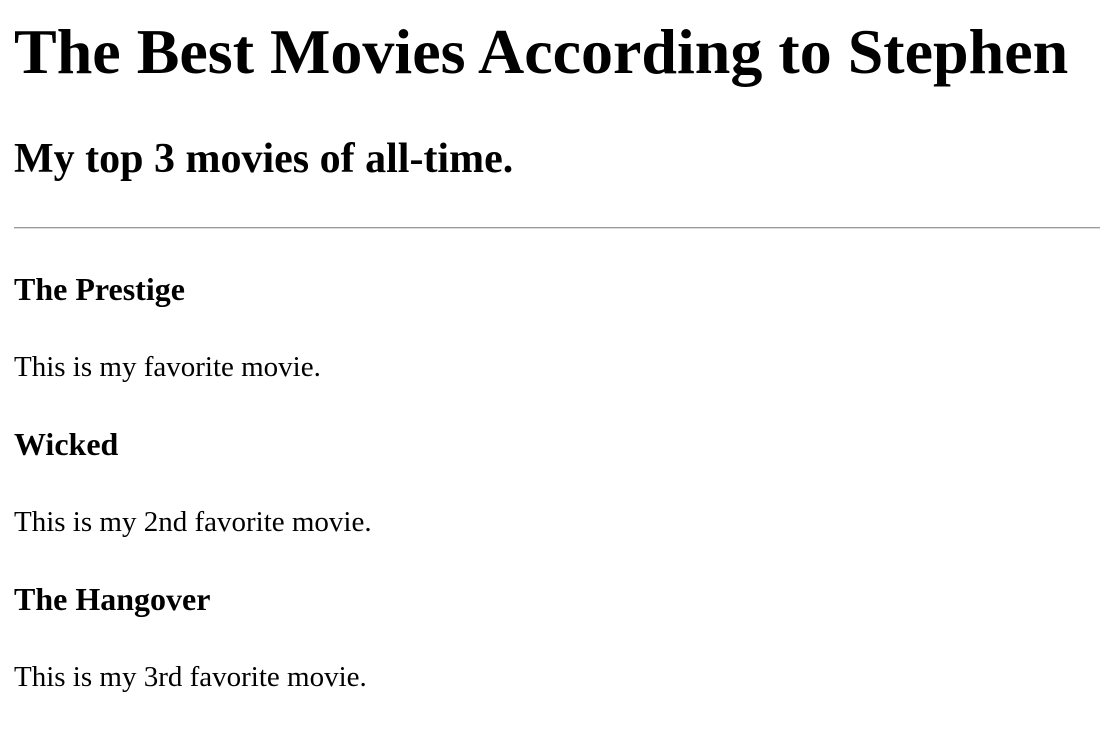  I want to click on movie-title: The Hangover, so click(112, 599).